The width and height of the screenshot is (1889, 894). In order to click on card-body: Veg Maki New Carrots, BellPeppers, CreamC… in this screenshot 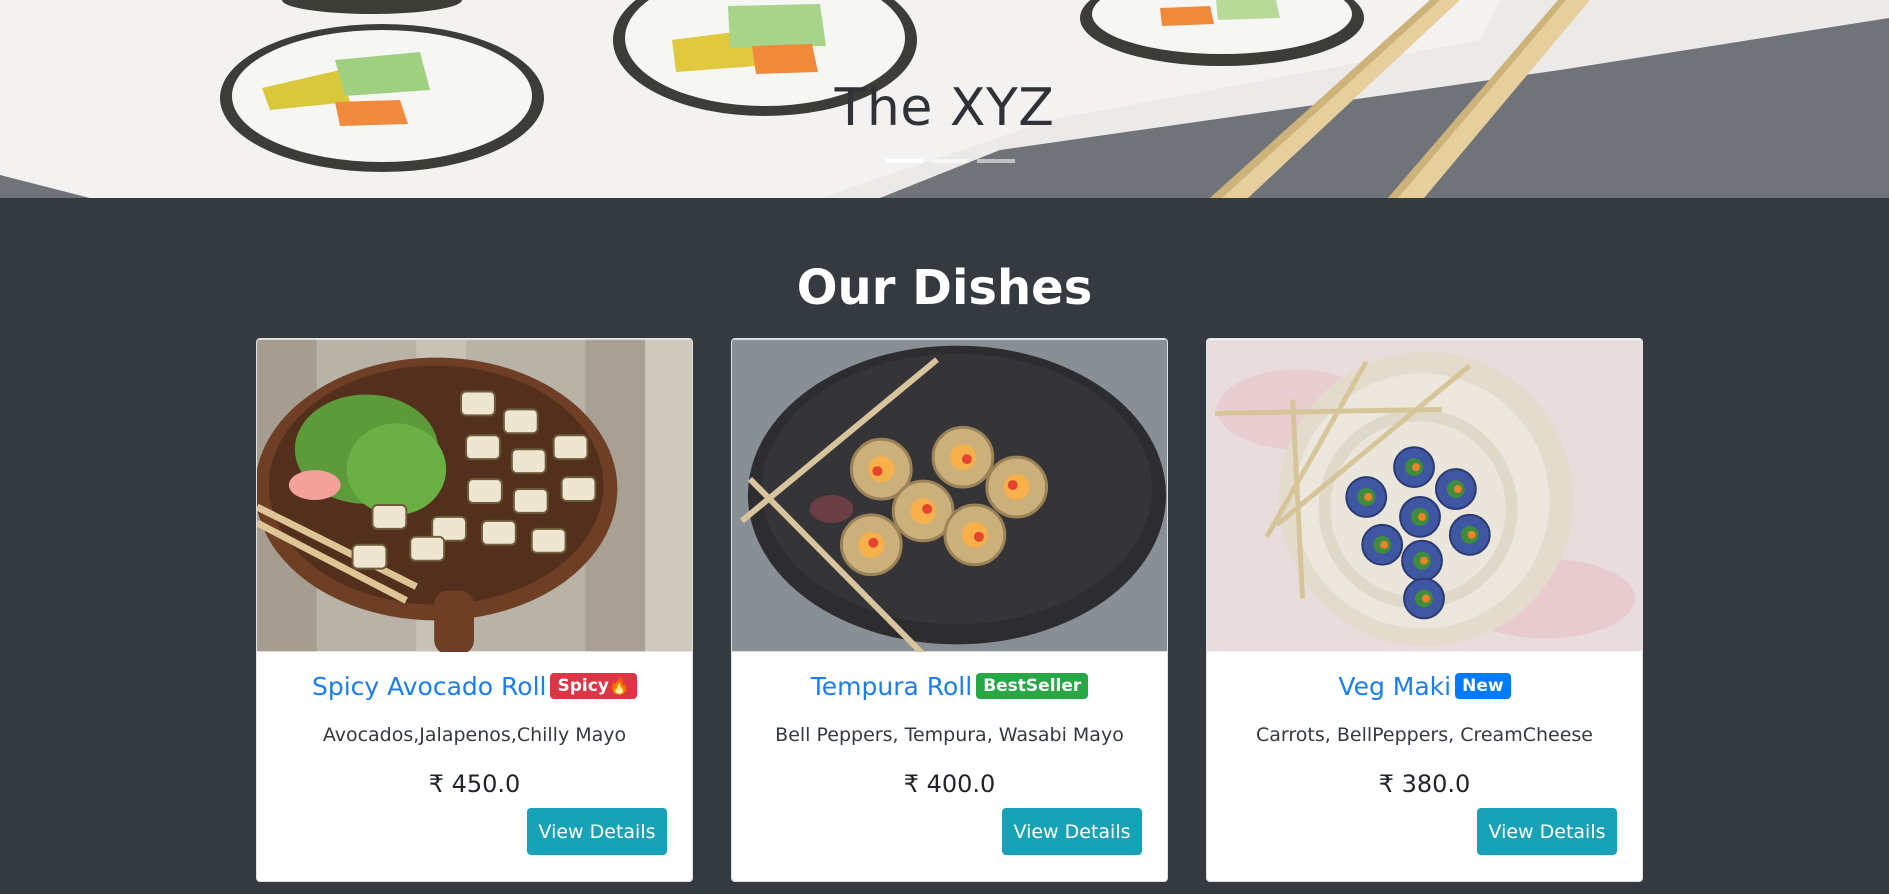, I will do `click(1424, 766)`.